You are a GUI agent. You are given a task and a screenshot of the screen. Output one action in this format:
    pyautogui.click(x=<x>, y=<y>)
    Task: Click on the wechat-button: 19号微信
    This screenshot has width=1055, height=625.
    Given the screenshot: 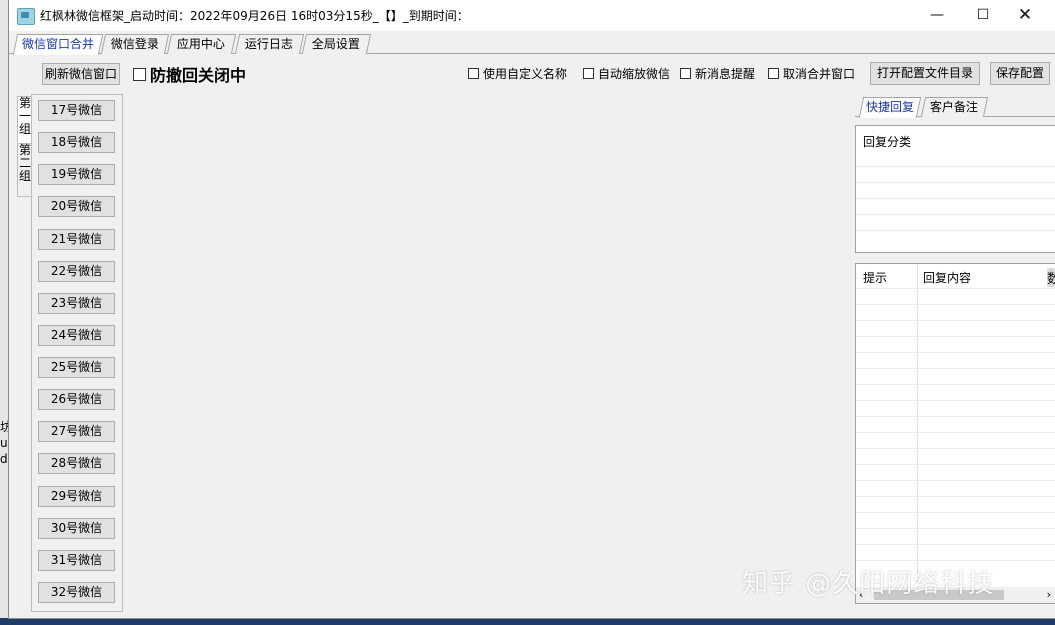 What is the action you would take?
    pyautogui.click(x=76, y=175)
    